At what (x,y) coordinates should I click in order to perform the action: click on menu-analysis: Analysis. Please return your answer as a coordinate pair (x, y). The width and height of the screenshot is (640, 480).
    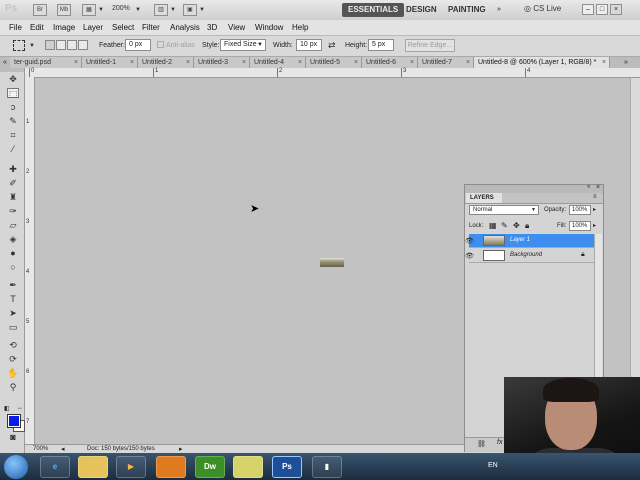
    Looking at the image, I should click on (185, 27).